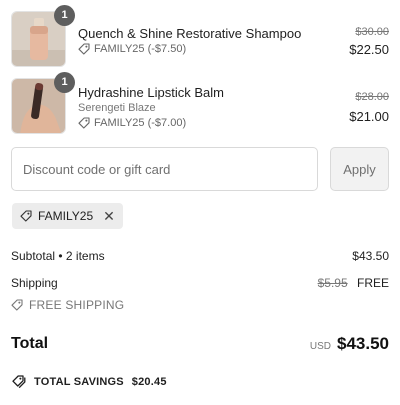 The width and height of the screenshot is (400, 405). I want to click on total-label: Total, so click(30, 343).